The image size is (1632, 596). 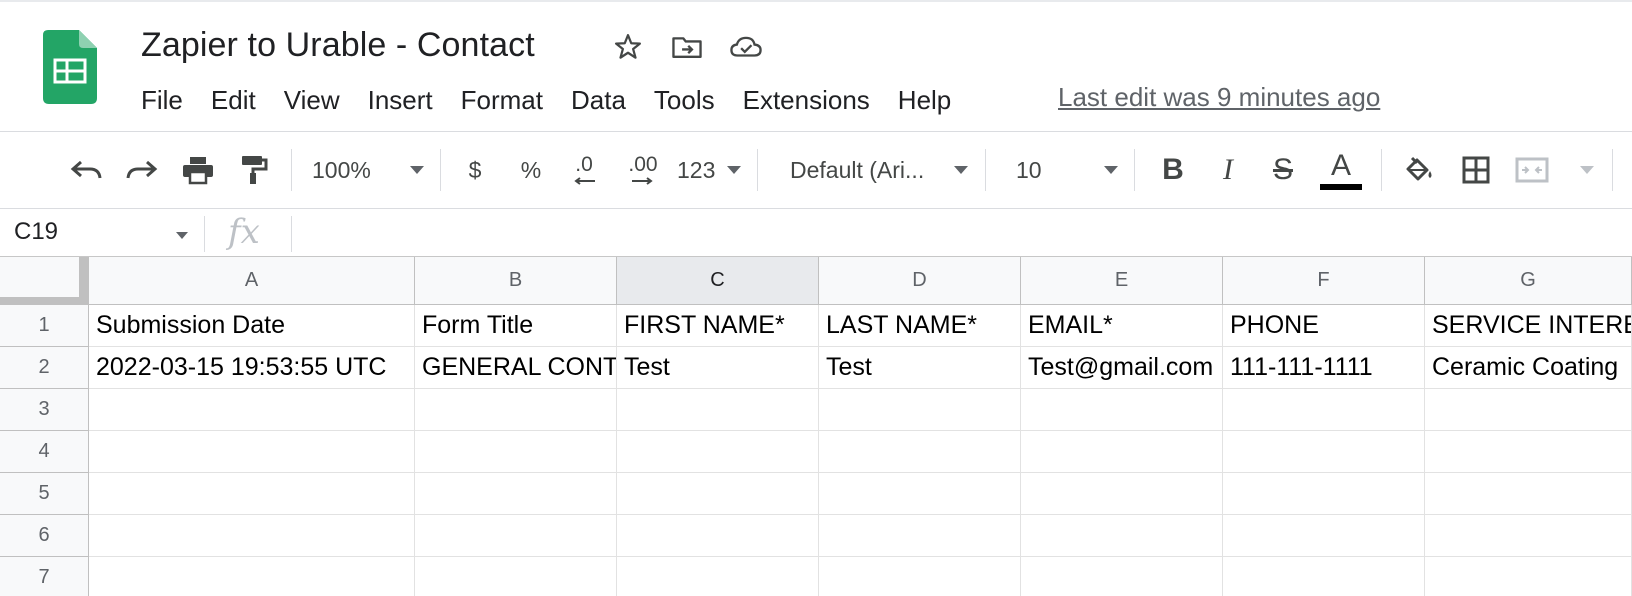 What do you see at coordinates (718, 494) in the screenshot?
I see `cell-c5` at bounding box center [718, 494].